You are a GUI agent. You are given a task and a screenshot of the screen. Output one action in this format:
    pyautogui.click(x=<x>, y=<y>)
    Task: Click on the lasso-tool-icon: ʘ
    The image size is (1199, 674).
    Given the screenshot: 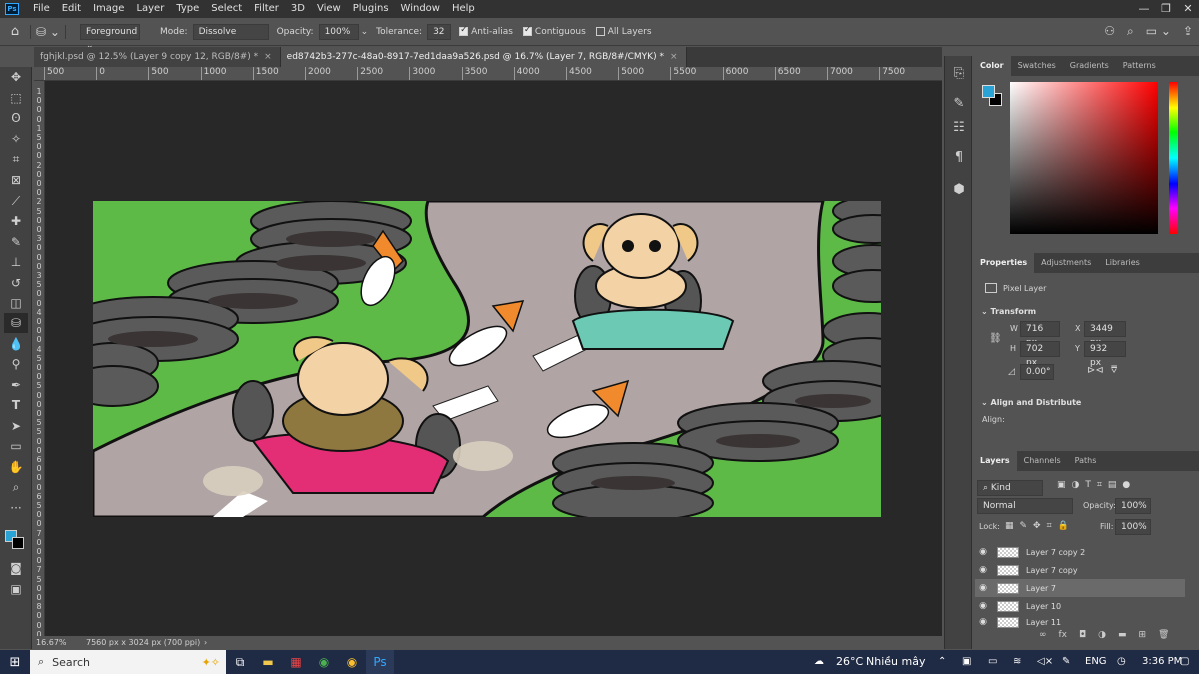 What is the action you would take?
    pyautogui.click(x=16, y=118)
    